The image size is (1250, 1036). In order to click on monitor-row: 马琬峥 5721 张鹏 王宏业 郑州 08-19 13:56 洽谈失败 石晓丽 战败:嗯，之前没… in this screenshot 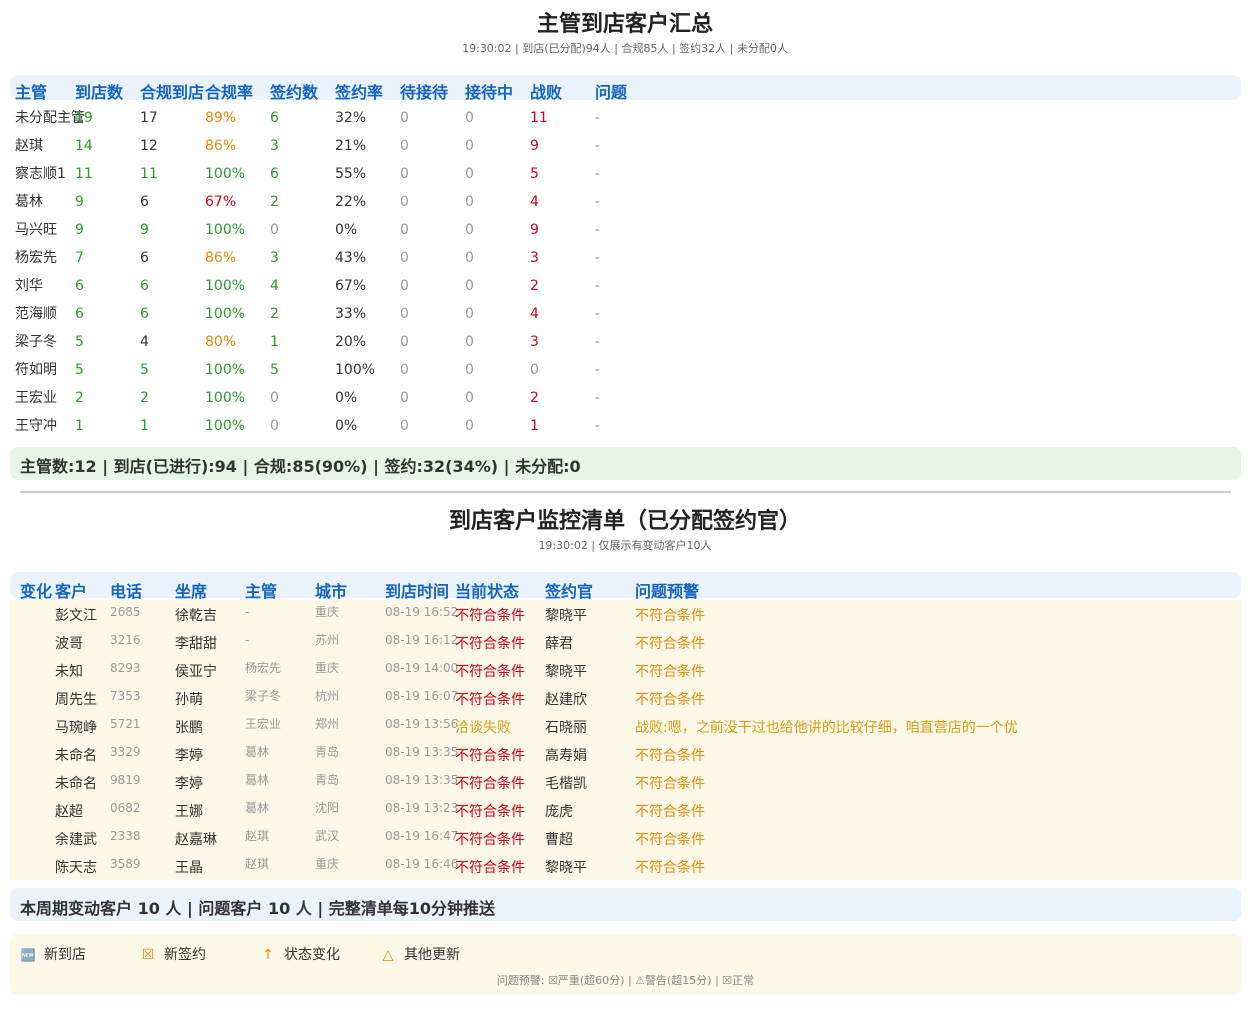, I will do `click(625, 728)`.